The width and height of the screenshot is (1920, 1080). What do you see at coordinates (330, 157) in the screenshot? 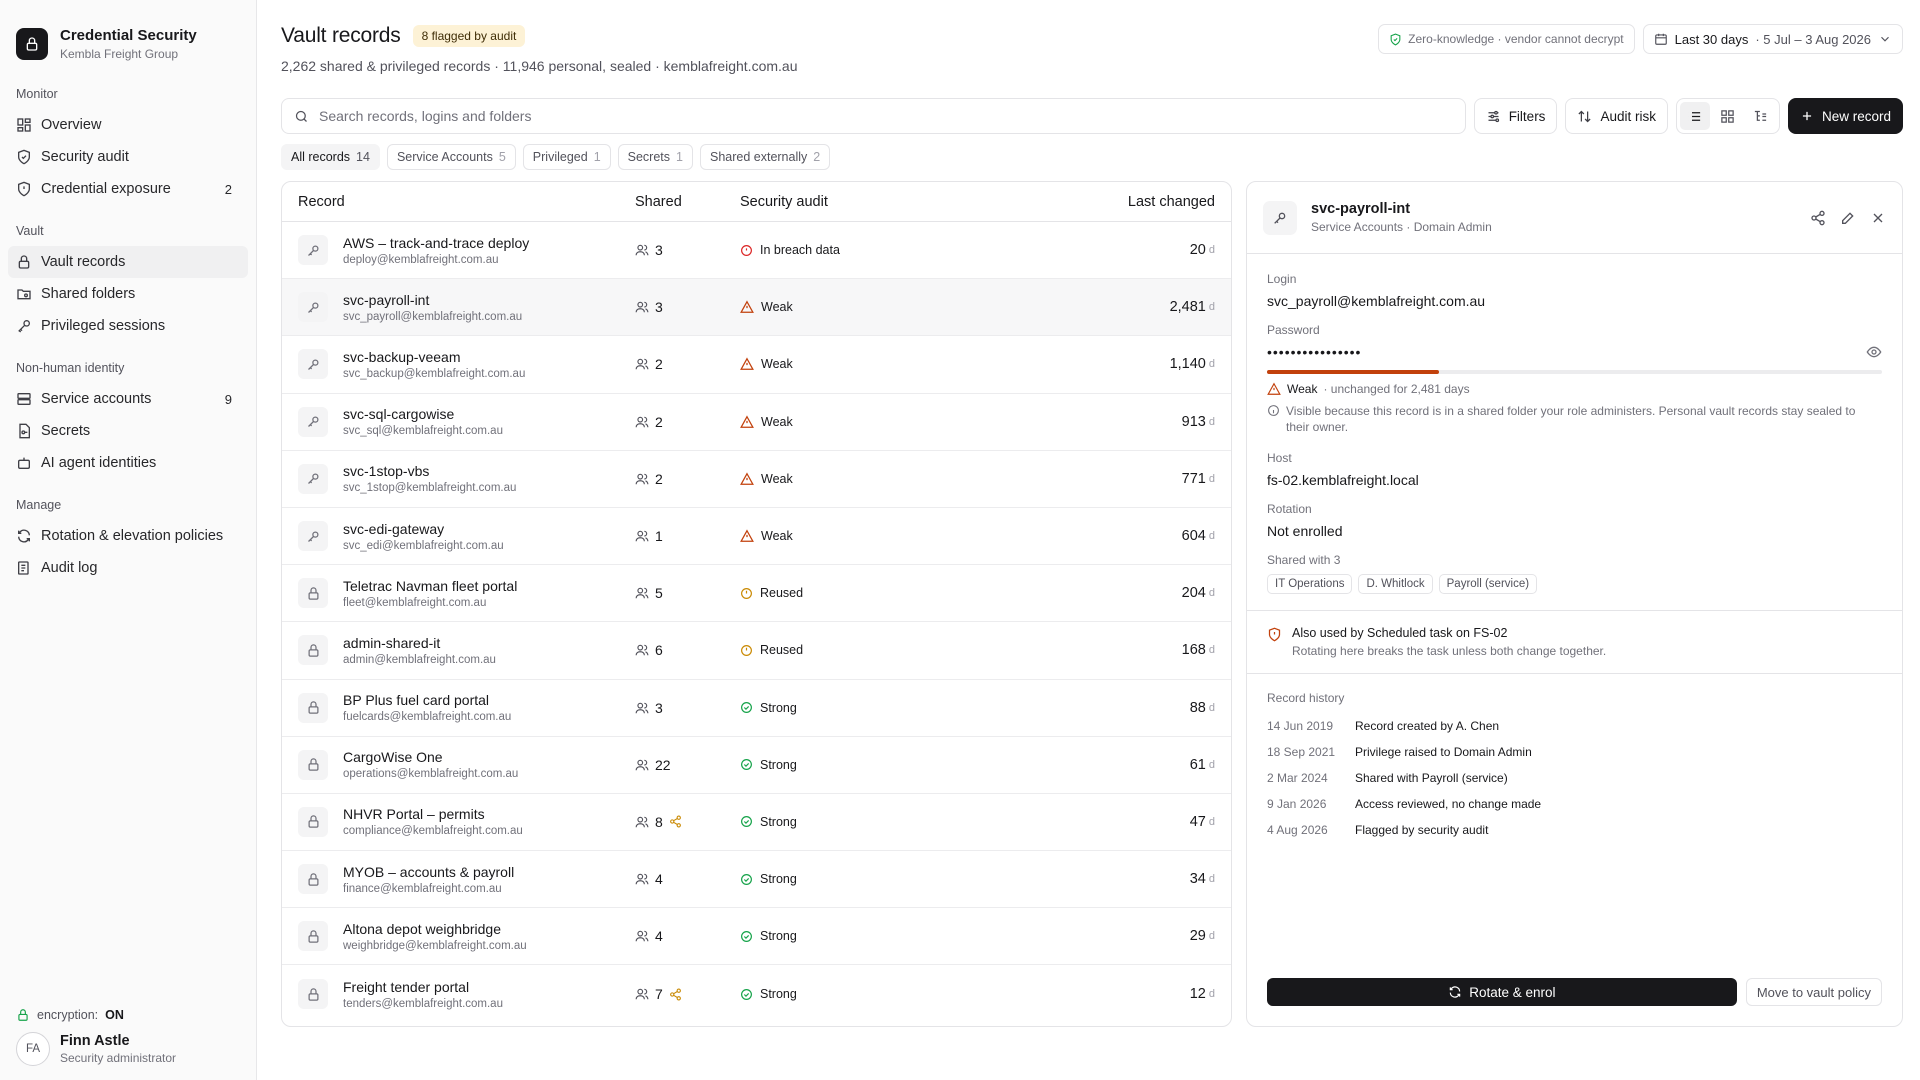
I see `filter-chip: All records 14` at bounding box center [330, 157].